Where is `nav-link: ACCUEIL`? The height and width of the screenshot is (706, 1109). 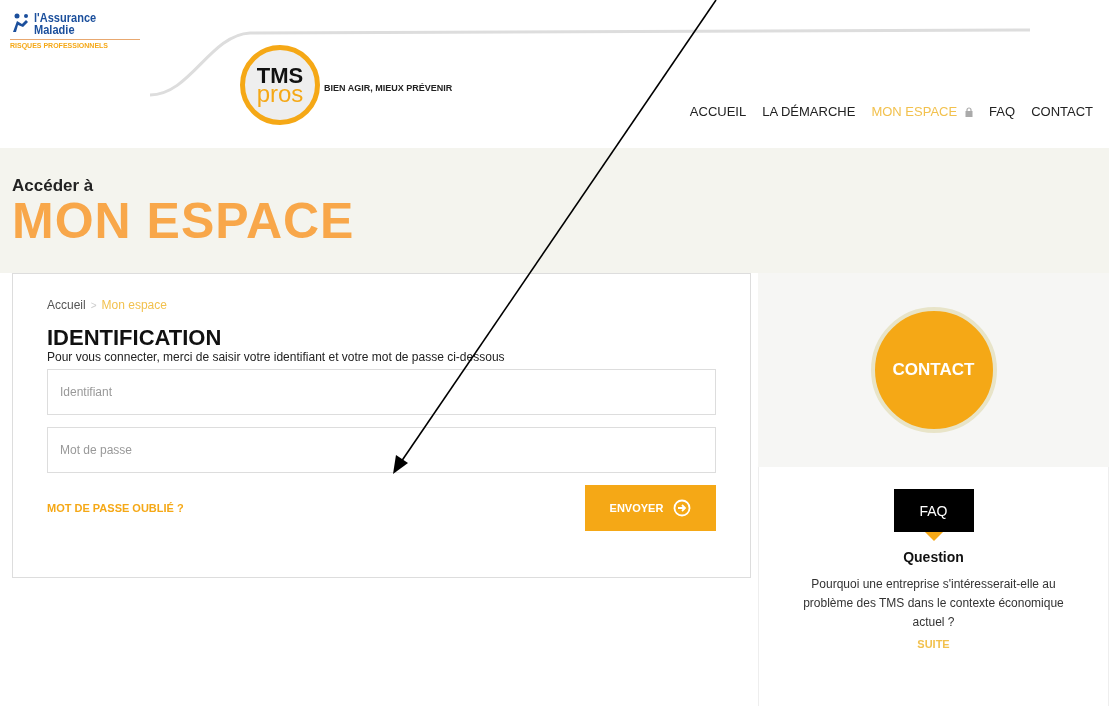 nav-link: ACCUEIL is located at coordinates (718, 111).